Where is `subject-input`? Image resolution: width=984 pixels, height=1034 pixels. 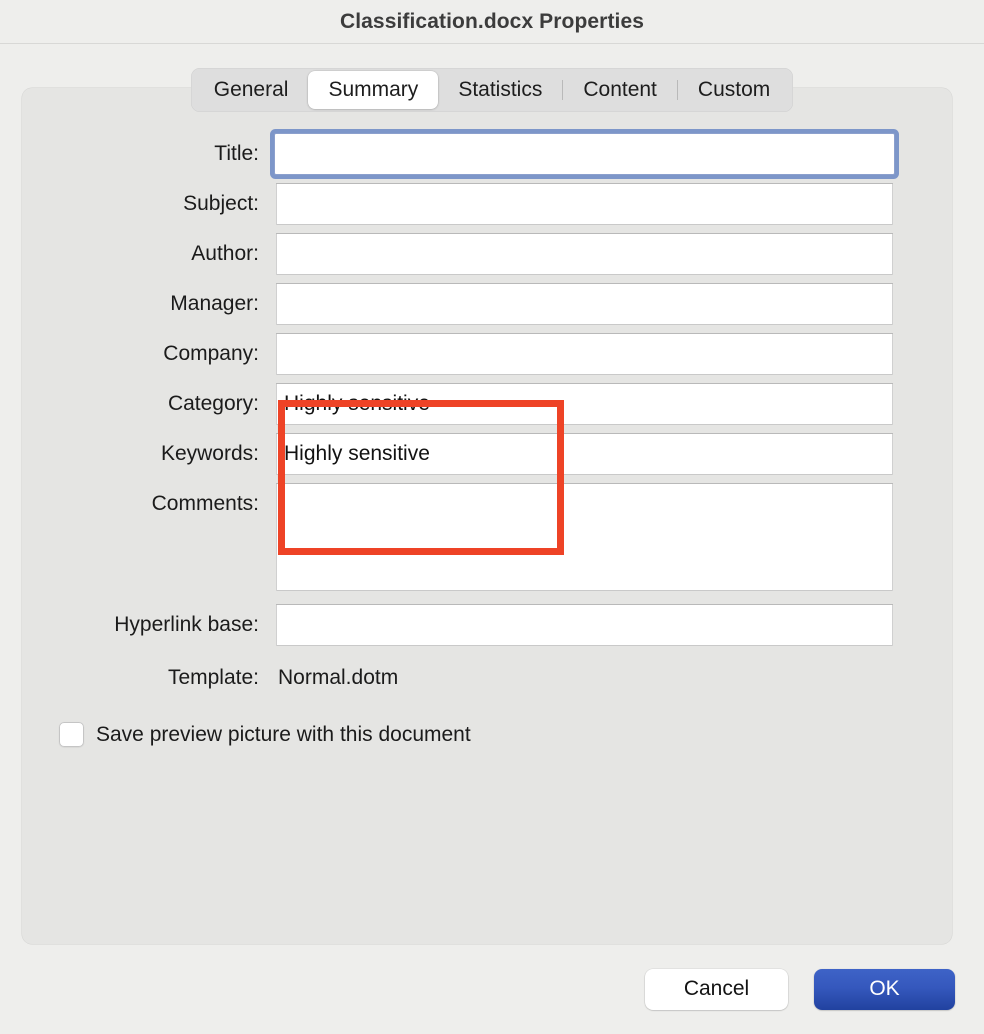 subject-input is located at coordinates (584, 204).